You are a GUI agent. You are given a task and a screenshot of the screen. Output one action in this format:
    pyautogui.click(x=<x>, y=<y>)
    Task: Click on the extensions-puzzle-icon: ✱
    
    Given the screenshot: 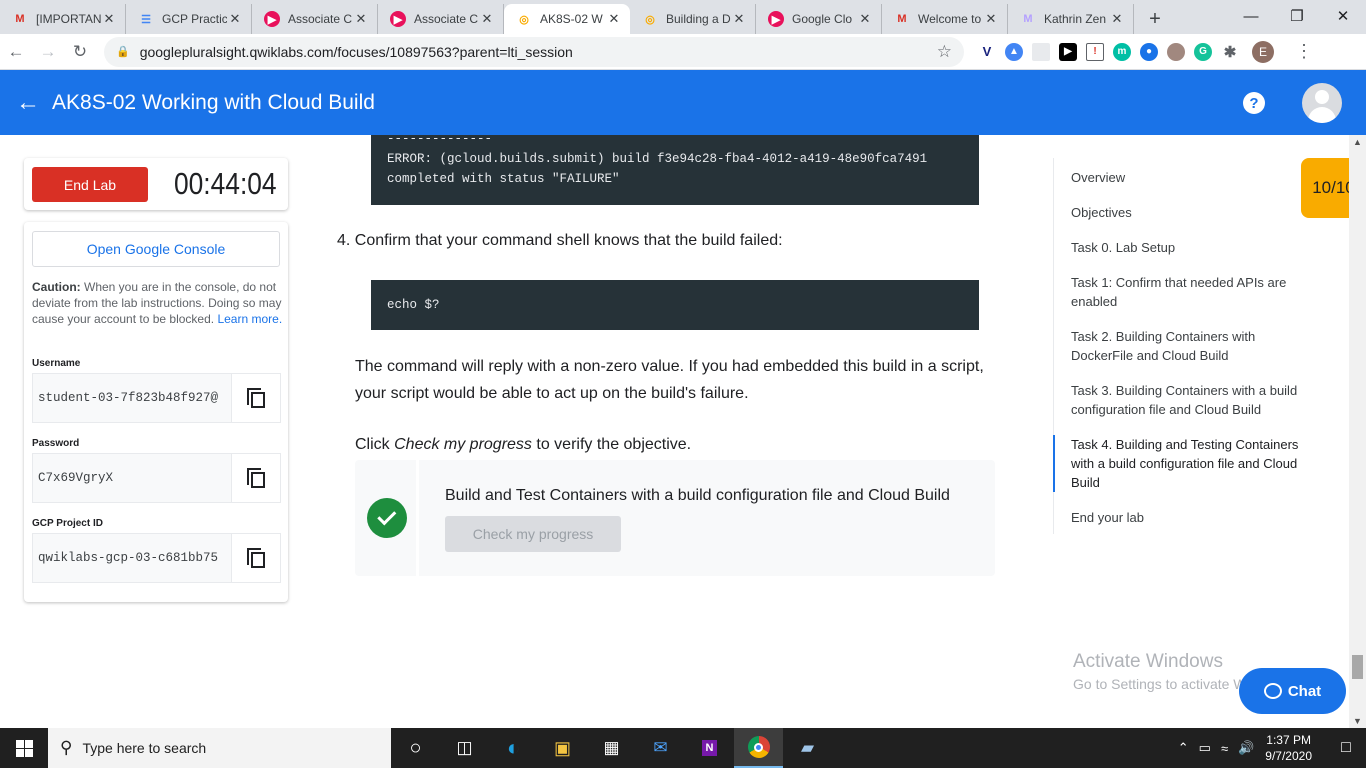 What is the action you would take?
    pyautogui.click(x=1230, y=52)
    